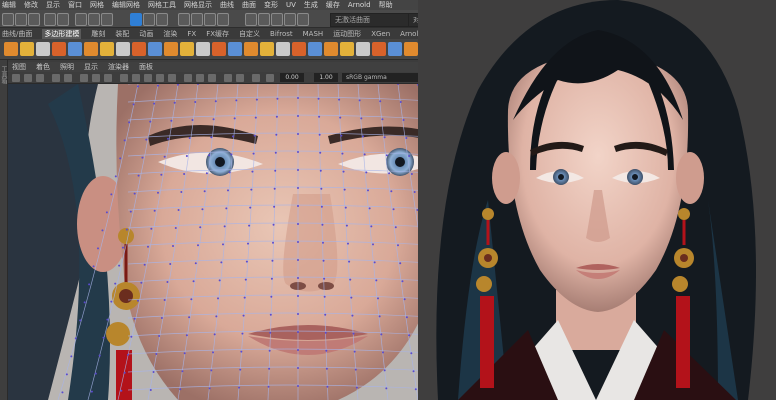  What do you see at coordinates (107, 19) in the screenshot?
I see `select-component-icon` at bounding box center [107, 19].